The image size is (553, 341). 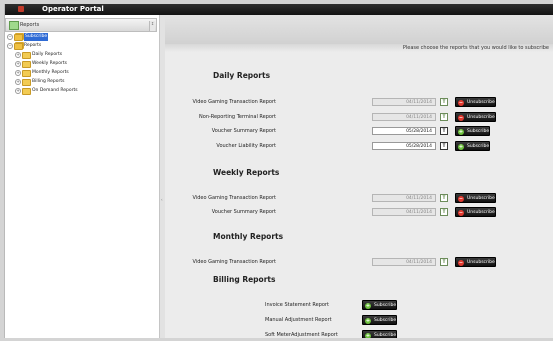 I want to click on tree-item-label: Reports, so click(x=33, y=45).